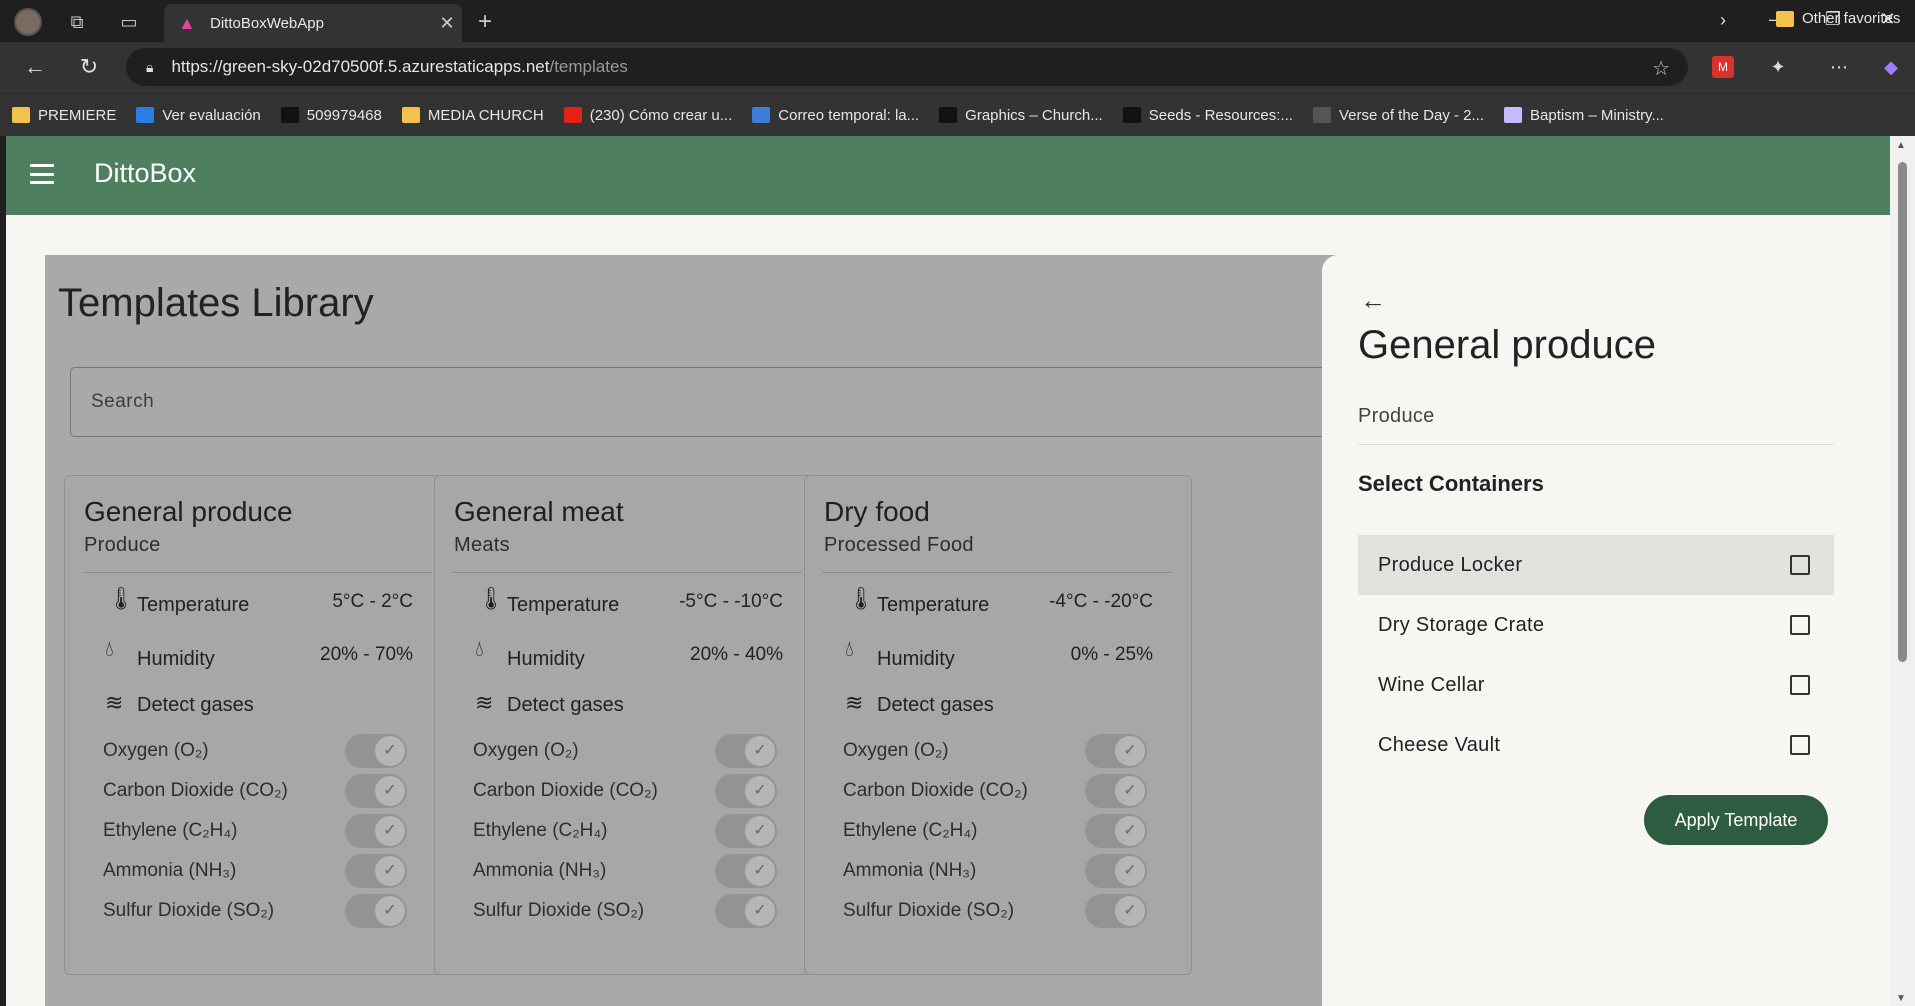 The height and width of the screenshot is (1006, 1915). I want to click on container-label: Wine Cellar, so click(1431, 684).